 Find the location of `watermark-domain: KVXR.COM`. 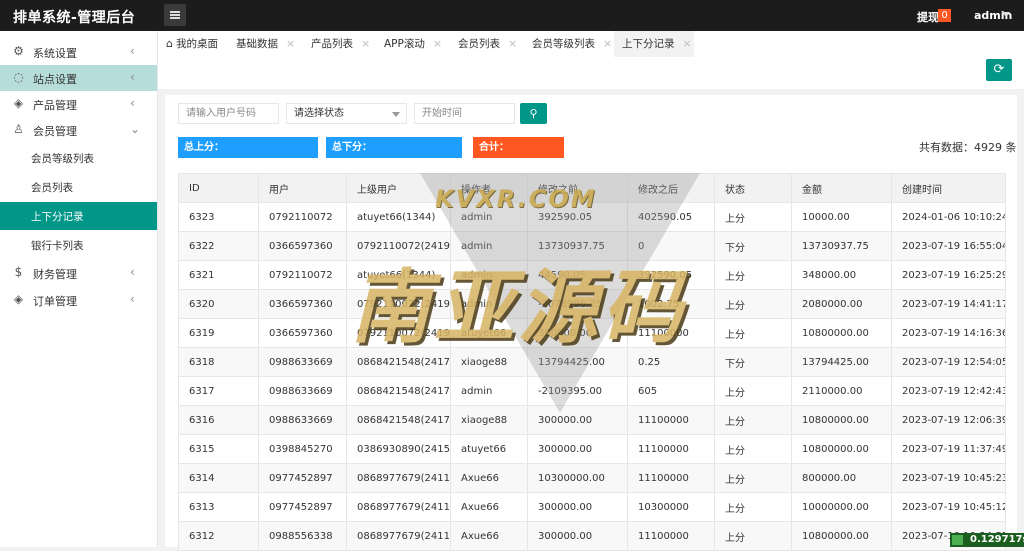

watermark-domain: KVXR.COM is located at coordinates (516, 199).